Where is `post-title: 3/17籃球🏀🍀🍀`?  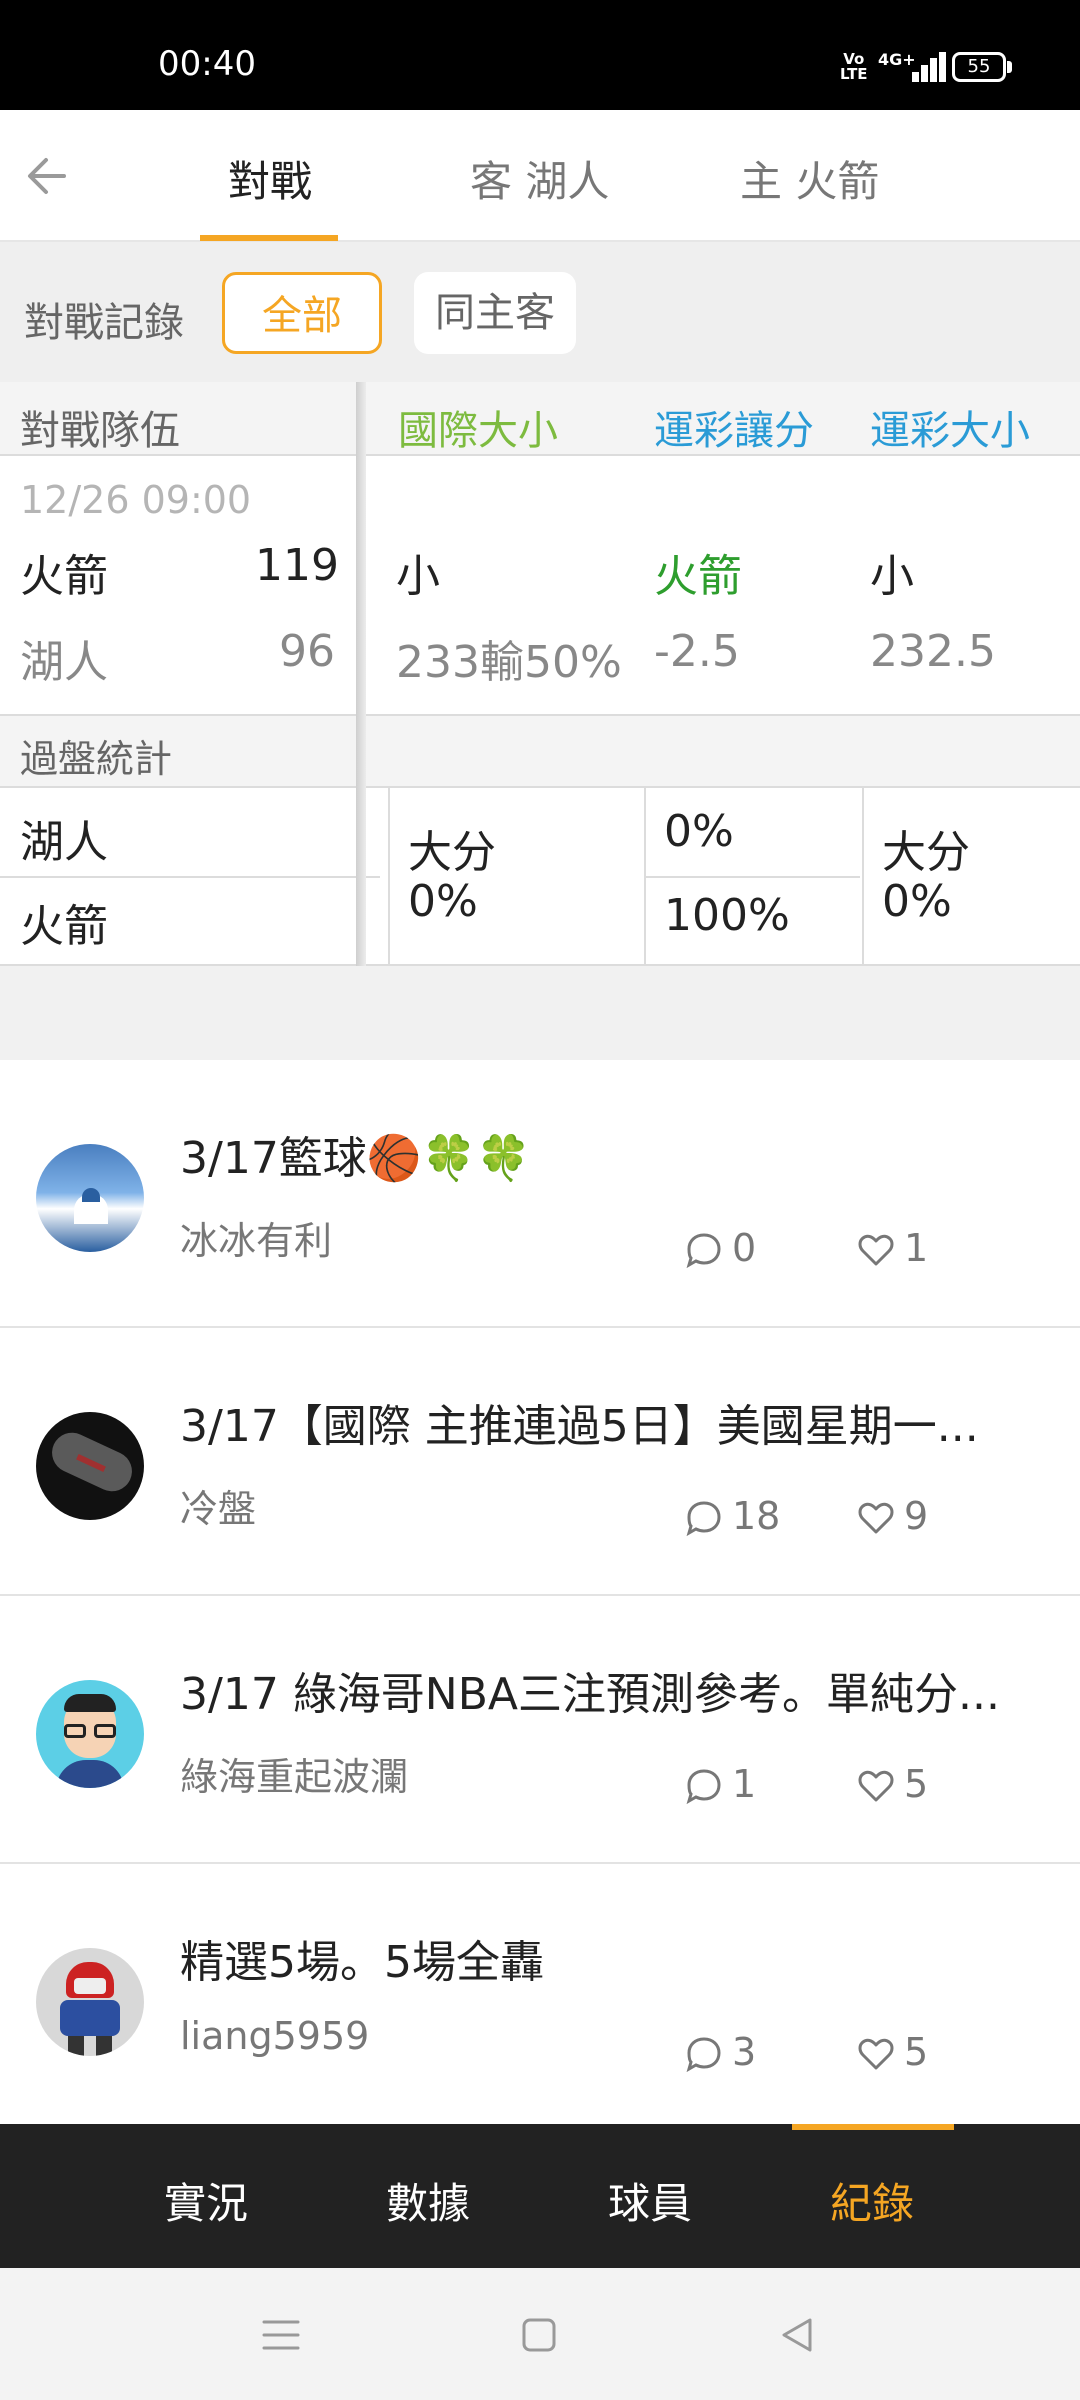
post-title: 3/17籃球🏀🍀🍀 is located at coordinates (356, 1158).